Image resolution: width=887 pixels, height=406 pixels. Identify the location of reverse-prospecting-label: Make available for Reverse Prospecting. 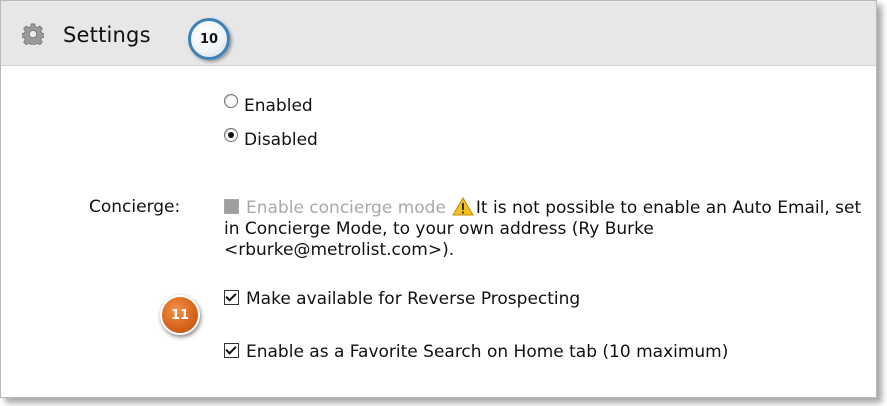
(413, 299).